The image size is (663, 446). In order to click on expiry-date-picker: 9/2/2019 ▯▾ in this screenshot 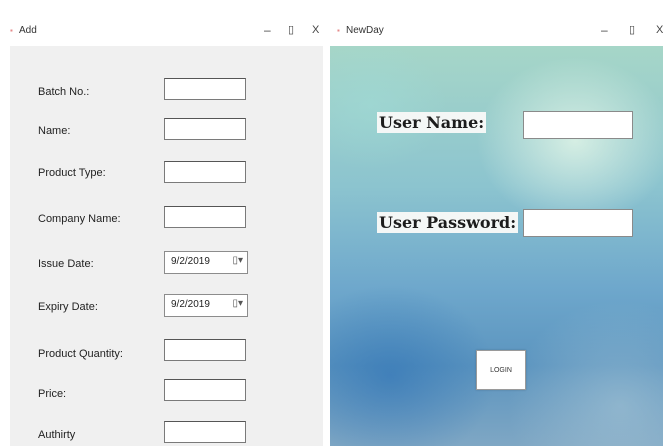, I will do `click(206, 305)`.